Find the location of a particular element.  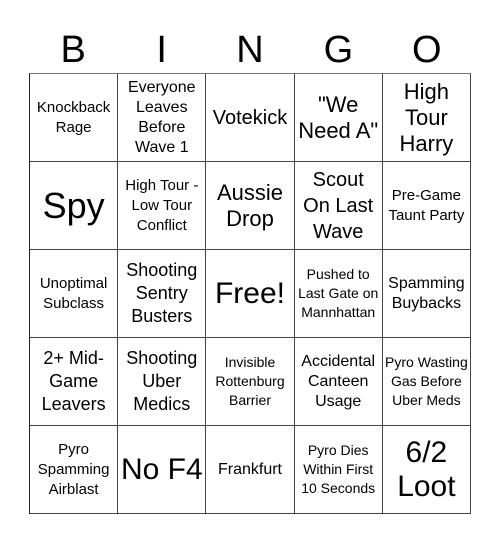

cell-text: Pyro Wasting Gas Before Uber Meds is located at coordinates (426, 381).